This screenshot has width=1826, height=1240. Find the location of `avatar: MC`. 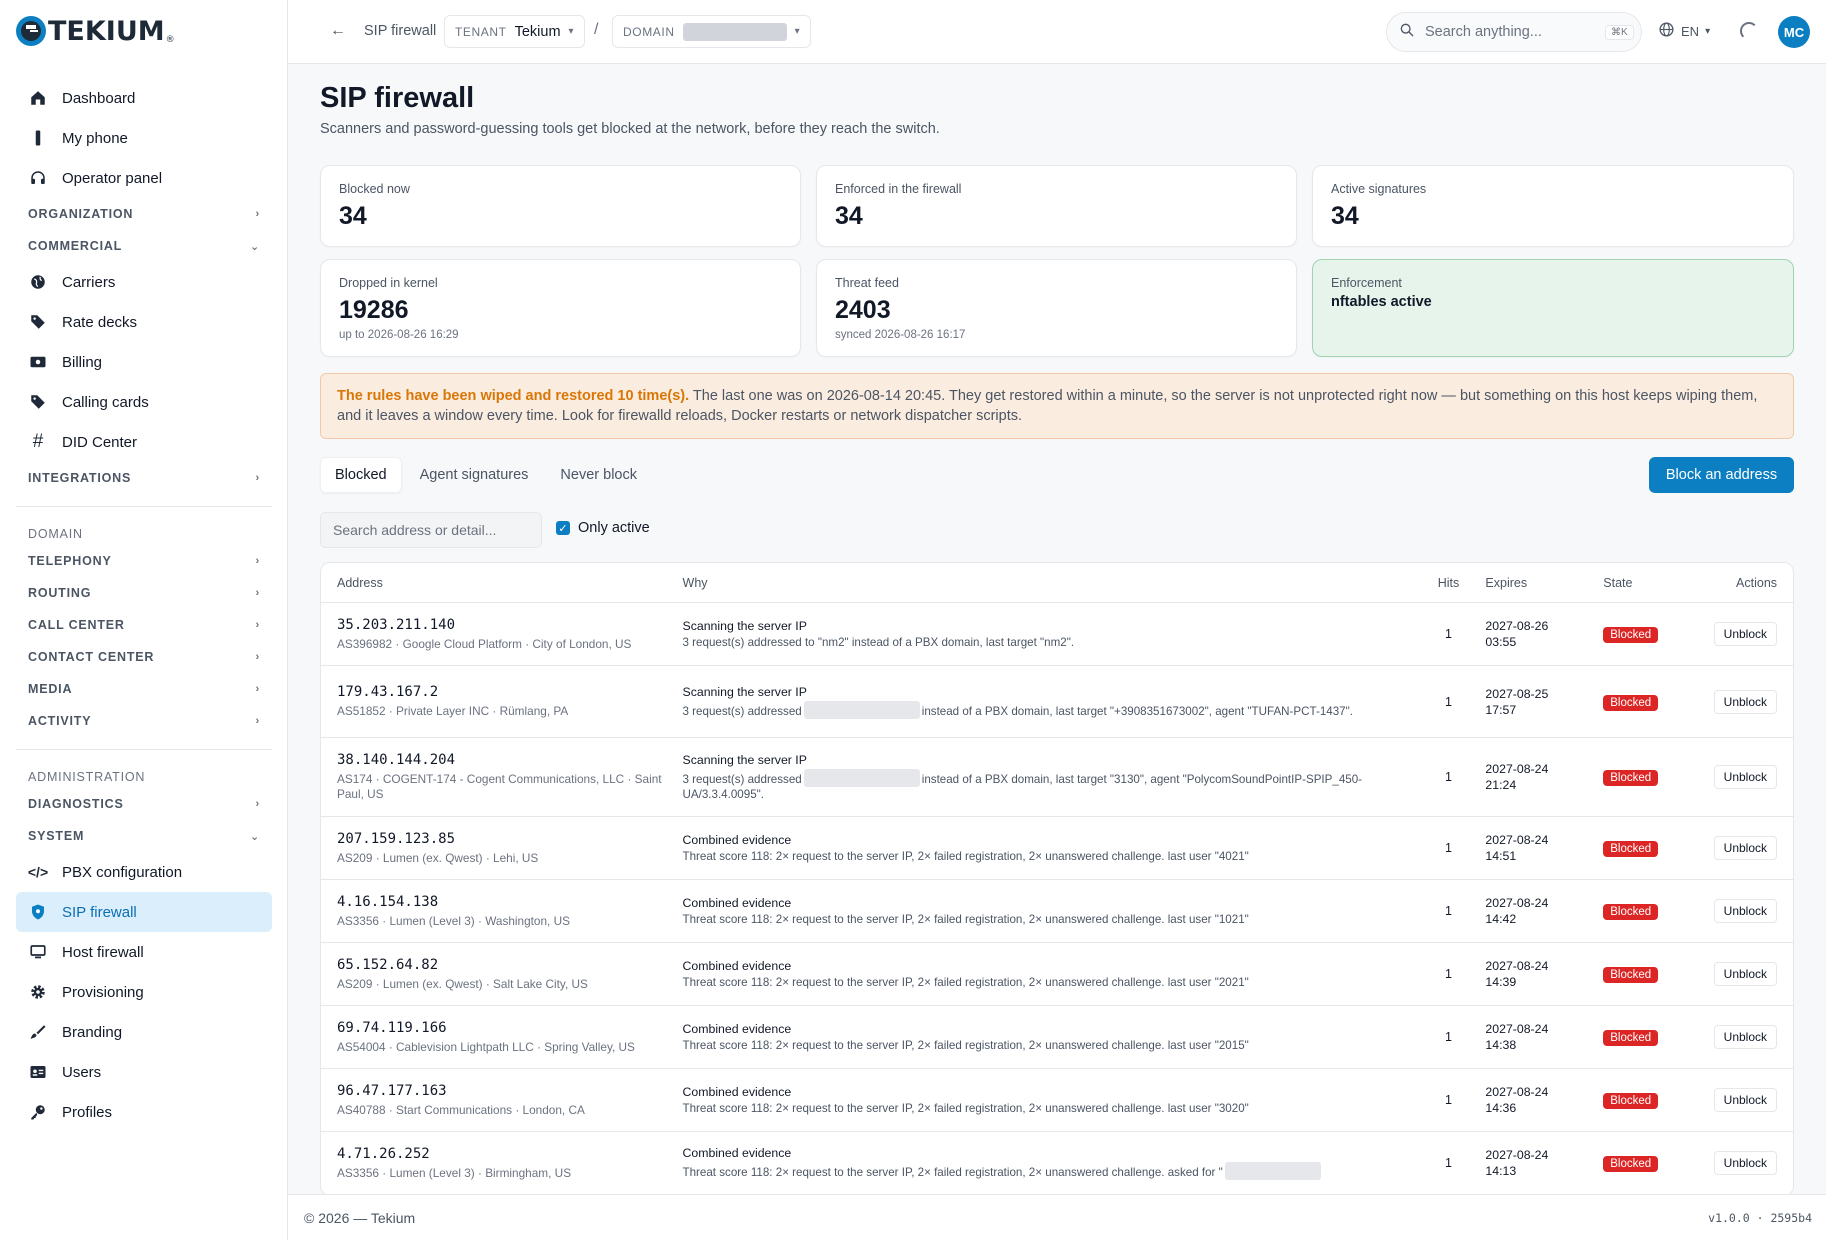

avatar: MC is located at coordinates (1794, 32).